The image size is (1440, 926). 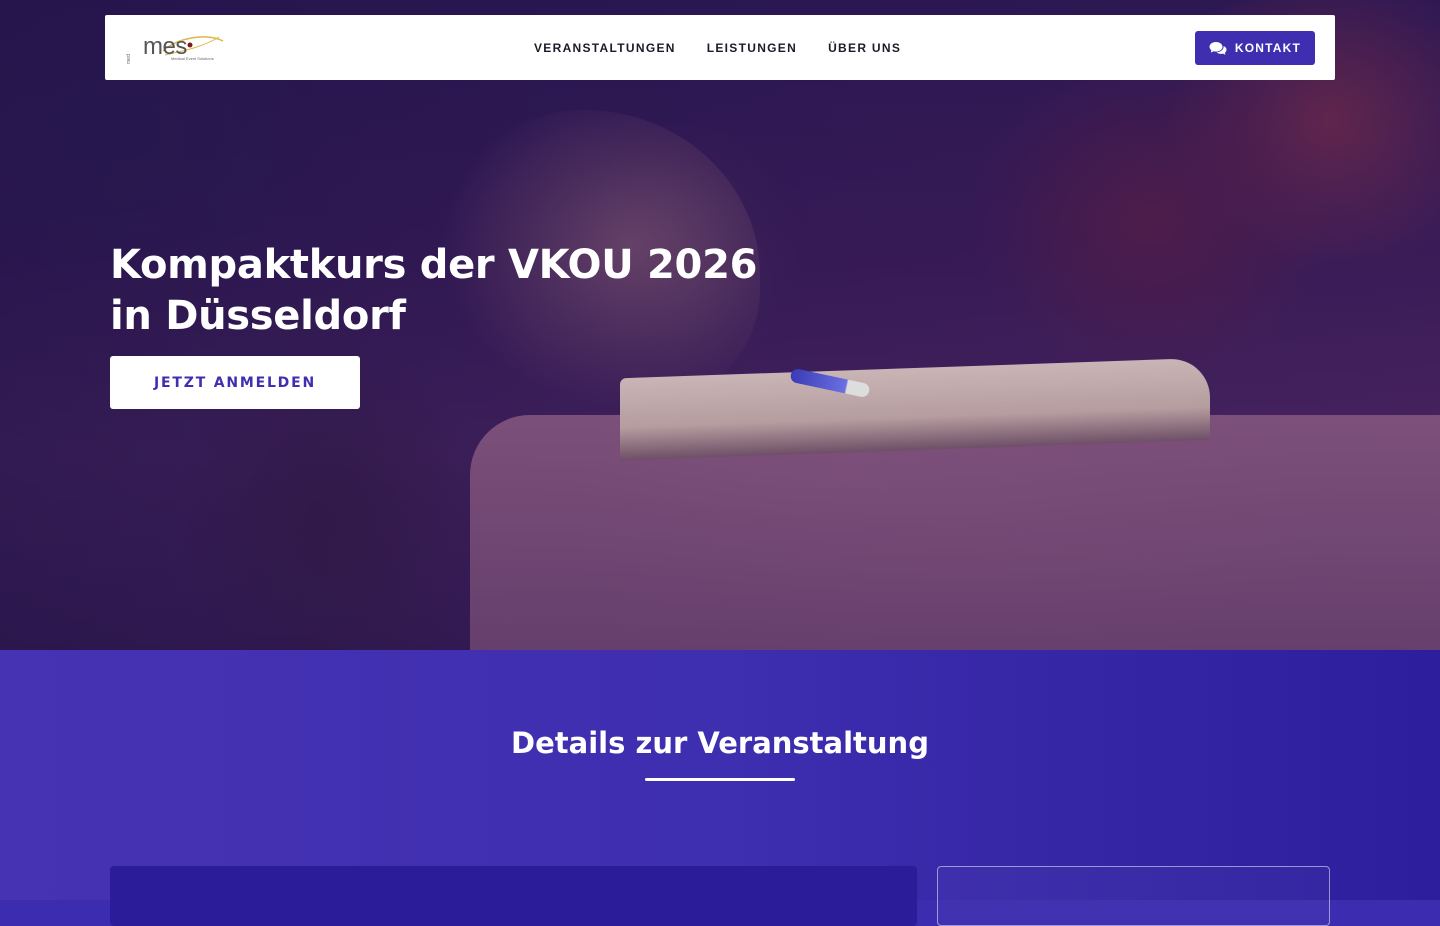 What do you see at coordinates (864, 48) in the screenshot?
I see `nav-link-ueber-uns: ÜBER UNS` at bounding box center [864, 48].